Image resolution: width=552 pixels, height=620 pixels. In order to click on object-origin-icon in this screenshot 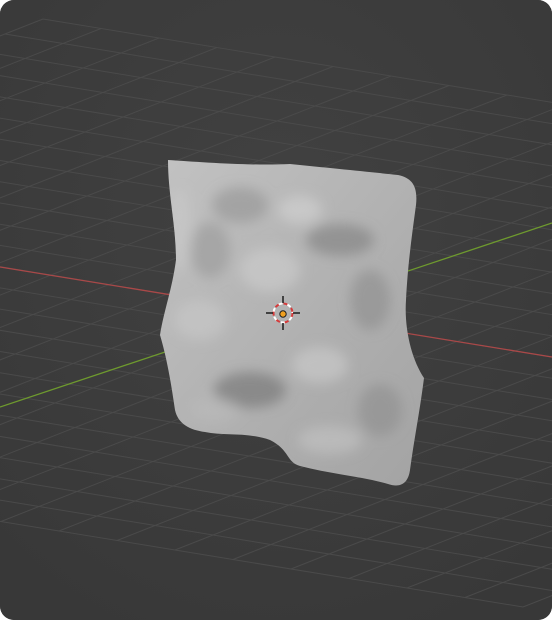, I will do `click(283, 314)`.